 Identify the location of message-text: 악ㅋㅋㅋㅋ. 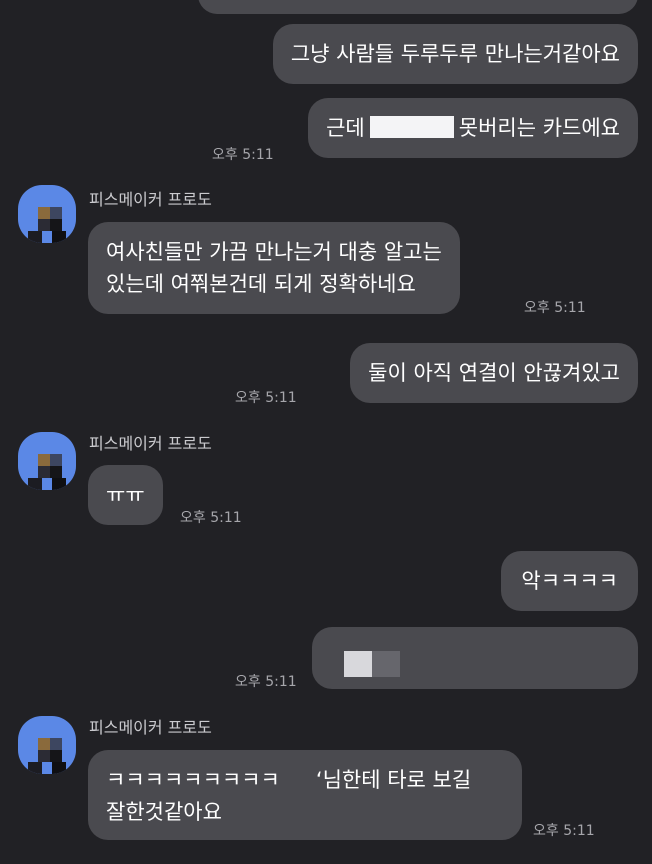
(569, 581).